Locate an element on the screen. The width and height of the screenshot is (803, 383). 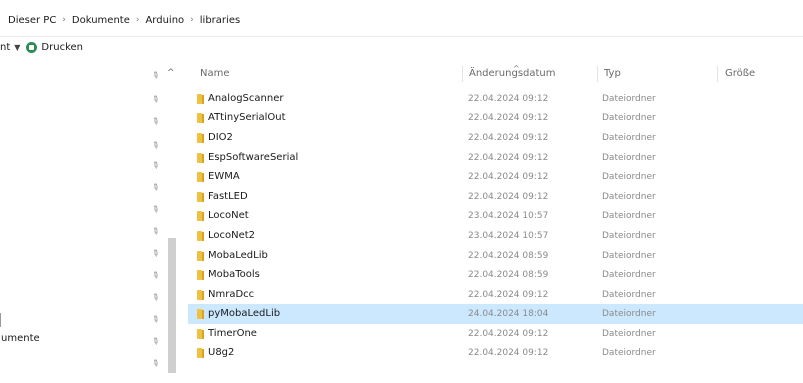
breadcrumb-segment-libraries: libraries is located at coordinates (220, 20).